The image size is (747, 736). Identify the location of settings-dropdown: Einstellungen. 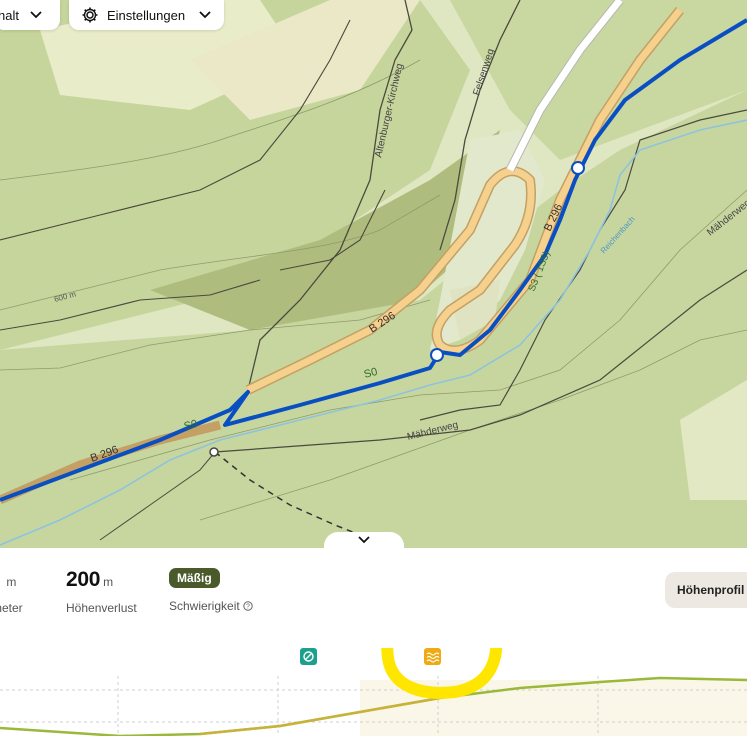
(146, 15).